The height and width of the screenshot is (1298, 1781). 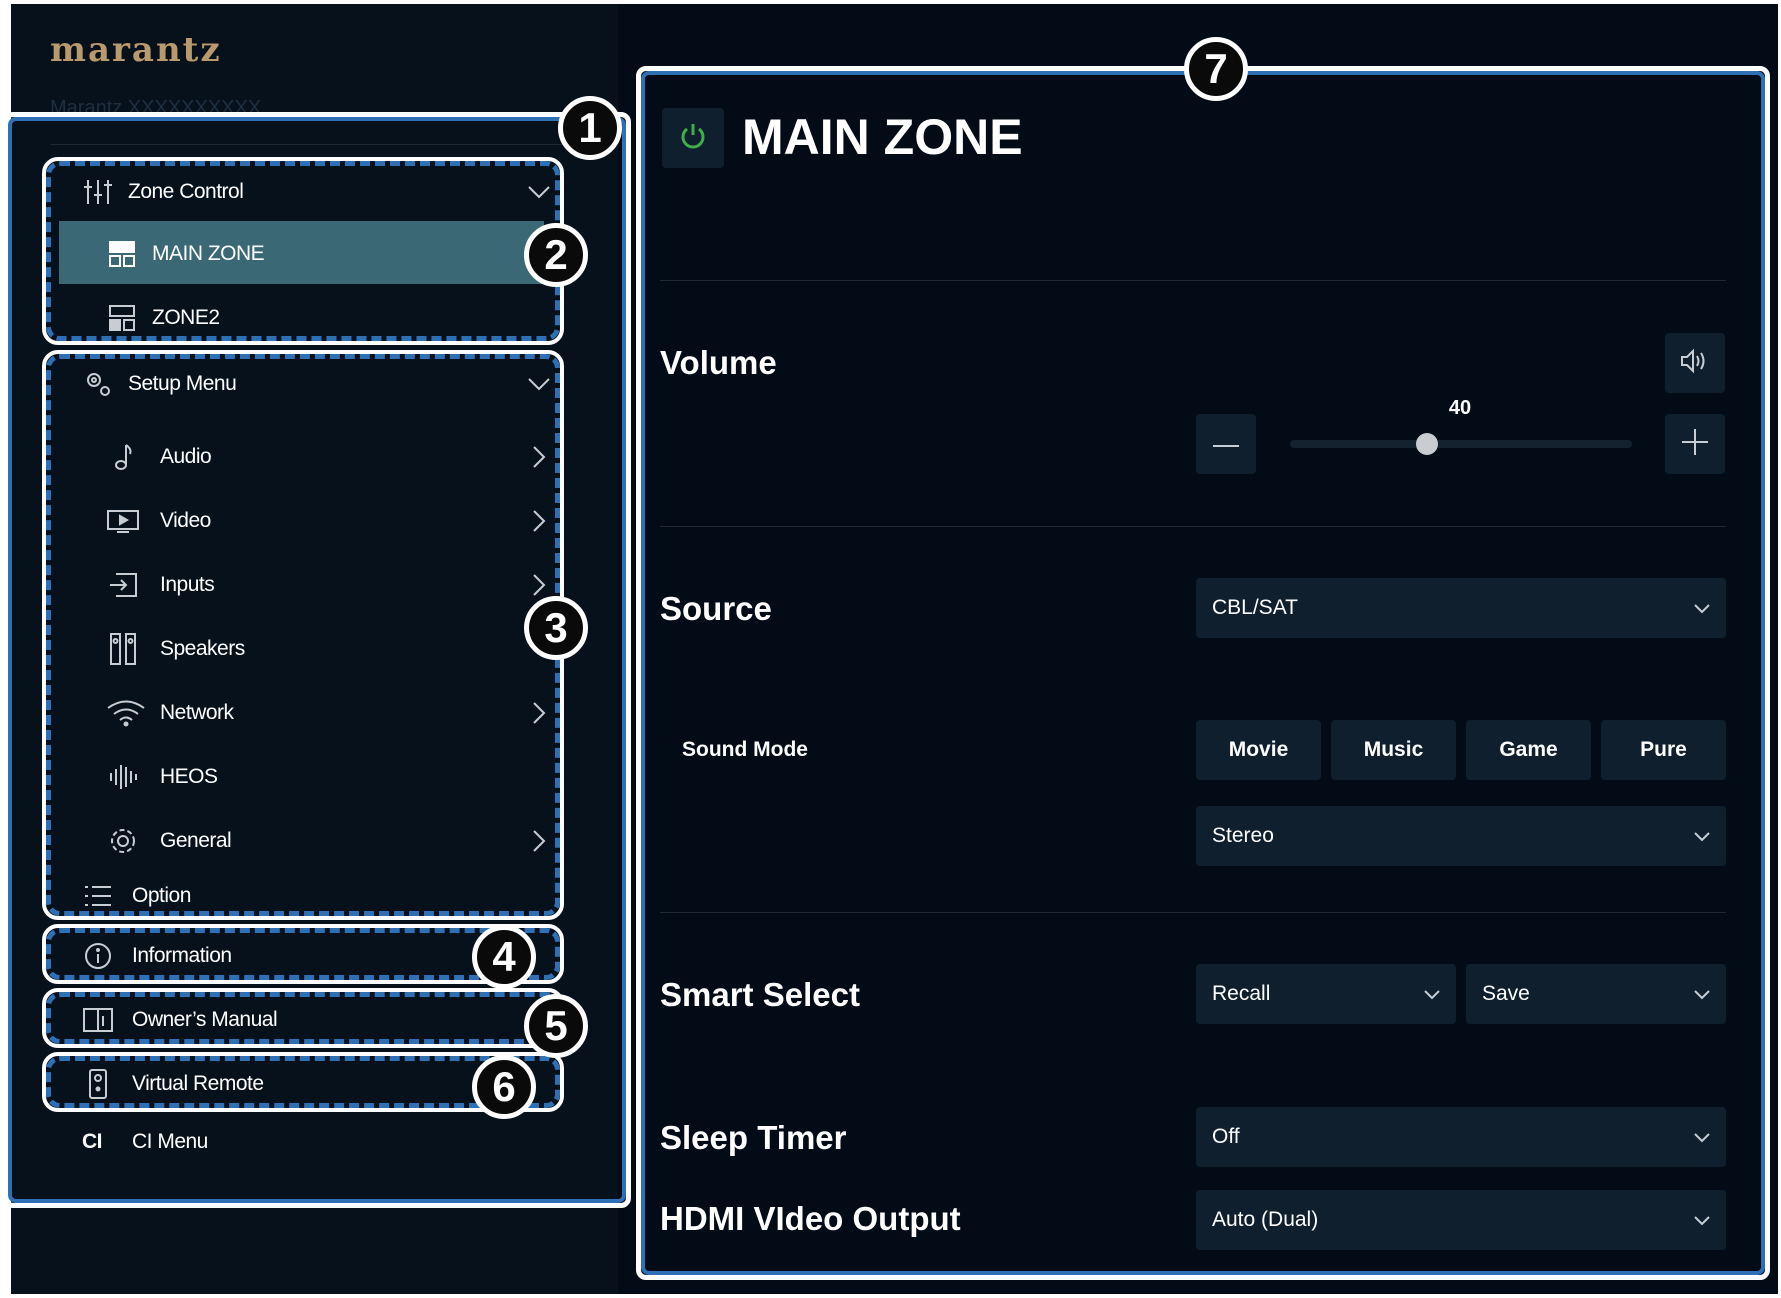 I want to click on power-icon, so click(x=693, y=138).